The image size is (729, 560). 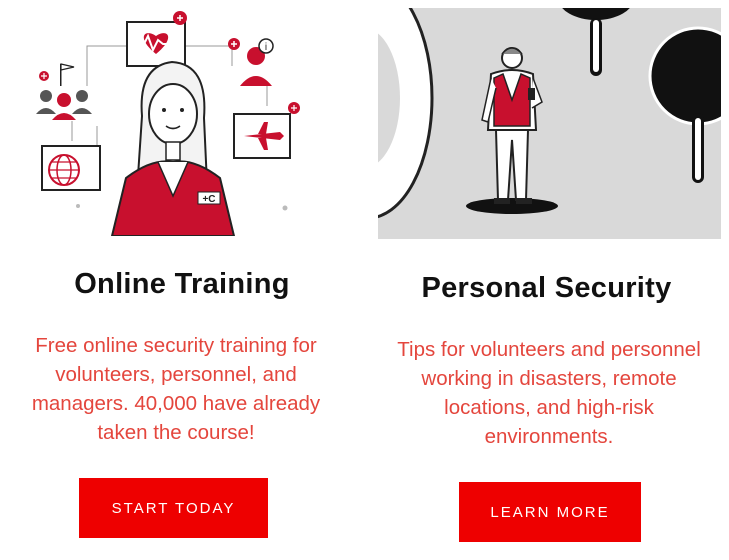 What do you see at coordinates (71, 168) in the screenshot?
I see `globe-icon` at bounding box center [71, 168].